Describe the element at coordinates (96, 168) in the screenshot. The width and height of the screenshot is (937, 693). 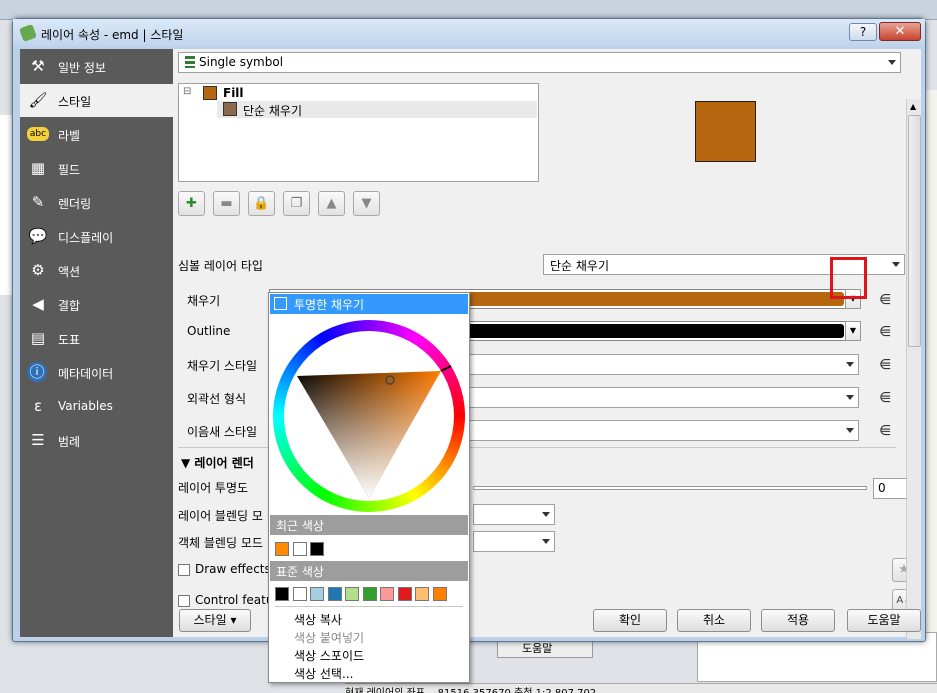
I see `sidebar-item: ▦ 필드` at that location.